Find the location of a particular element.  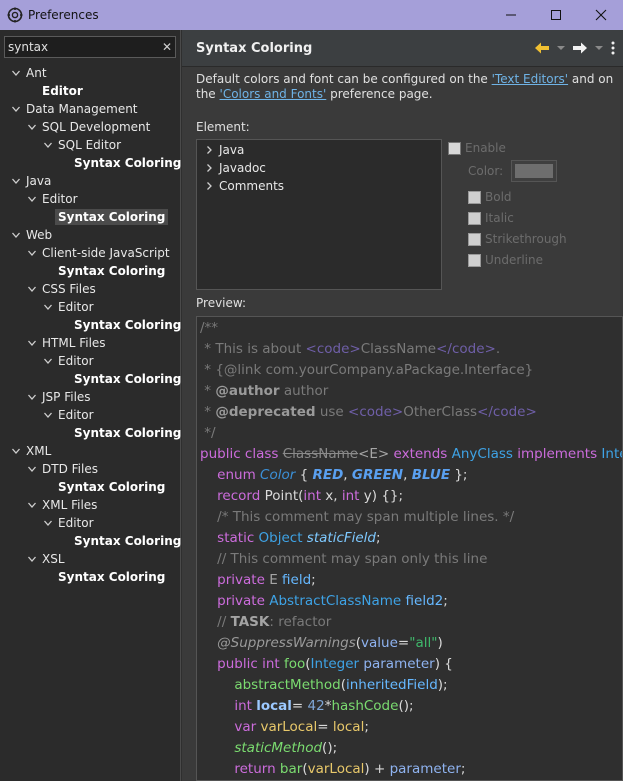

forward-button is located at coordinates (580, 48).